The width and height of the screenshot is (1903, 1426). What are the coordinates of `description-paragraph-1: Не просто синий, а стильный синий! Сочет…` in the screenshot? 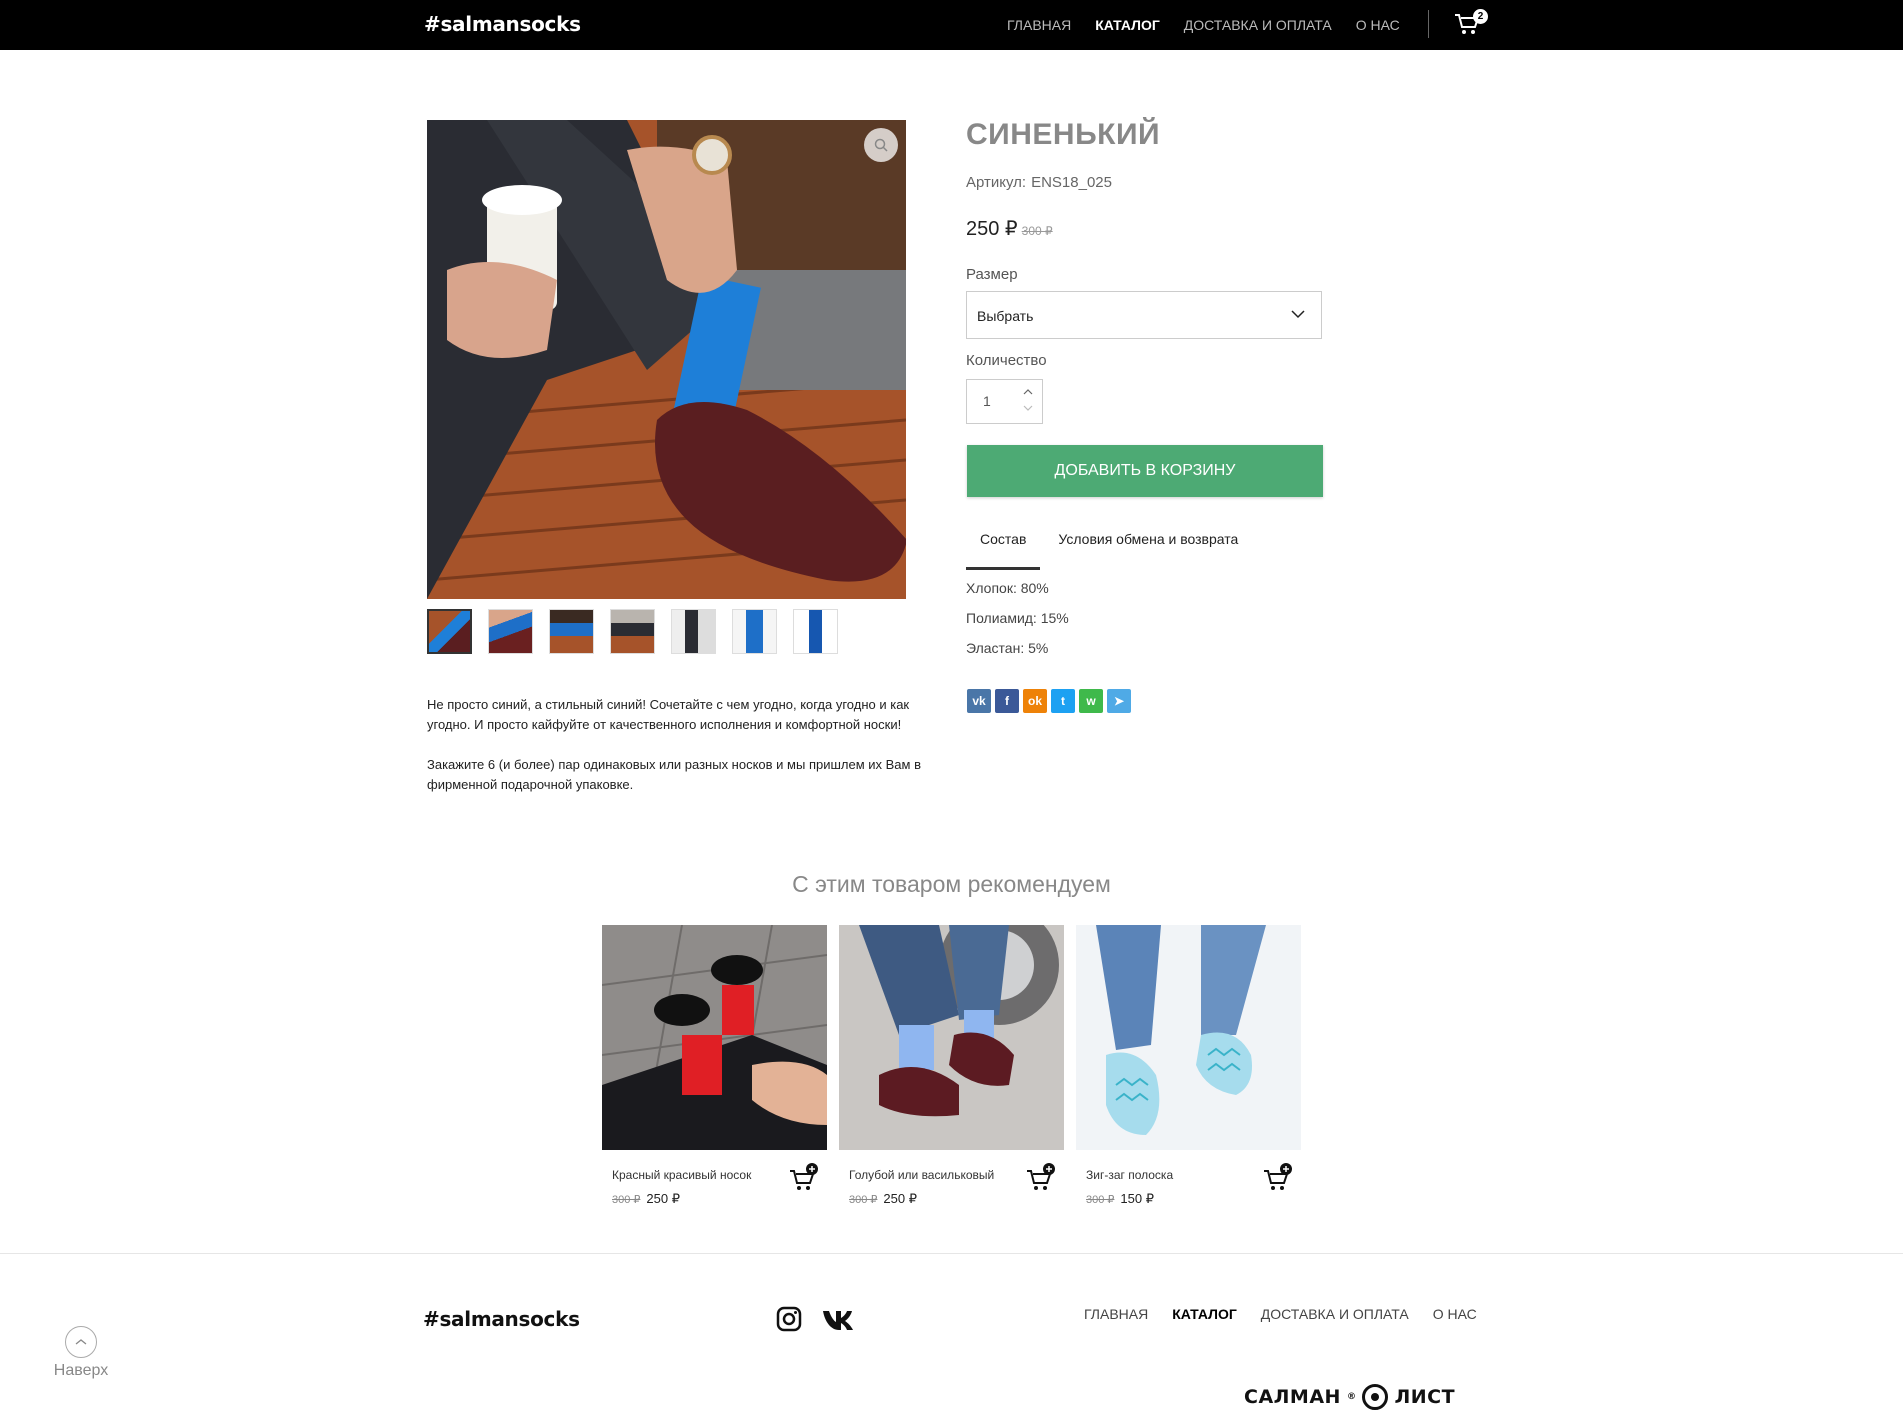 It's located at (668, 714).